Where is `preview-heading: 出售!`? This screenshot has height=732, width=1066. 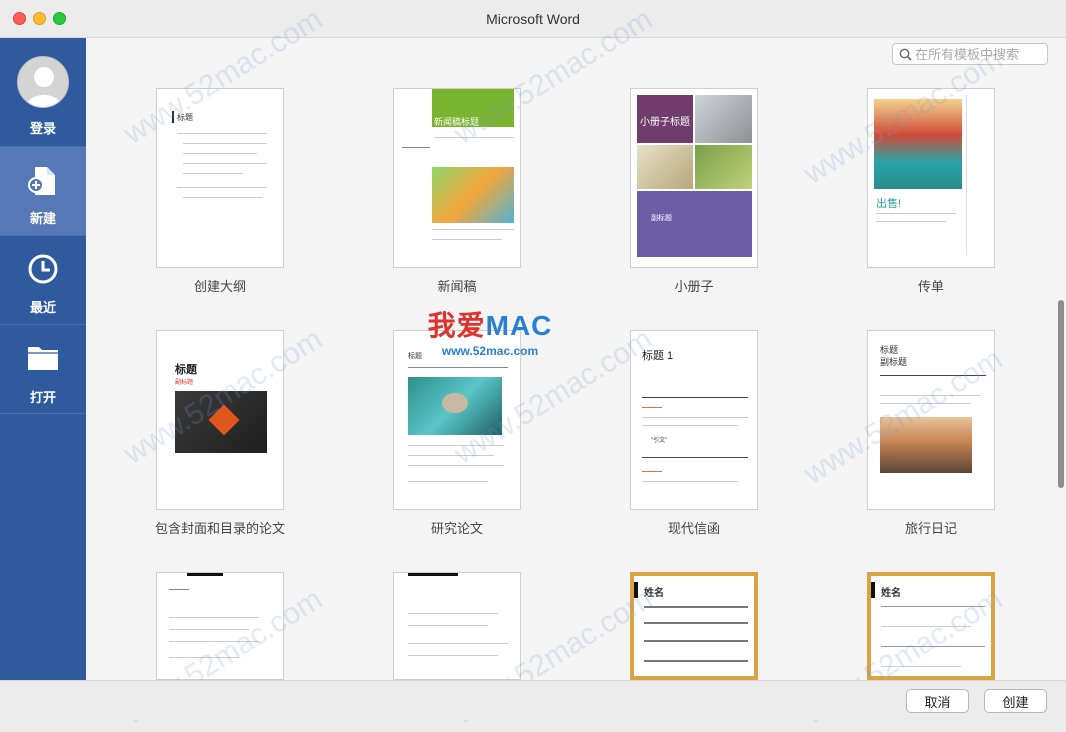
preview-heading: 出售! is located at coordinates (889, 204).